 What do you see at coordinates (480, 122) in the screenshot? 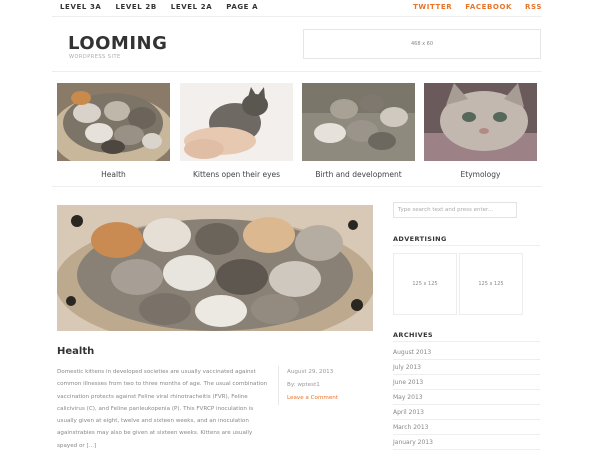
I see `kitten-face-thumbnail` at bounding box center [480, 122].